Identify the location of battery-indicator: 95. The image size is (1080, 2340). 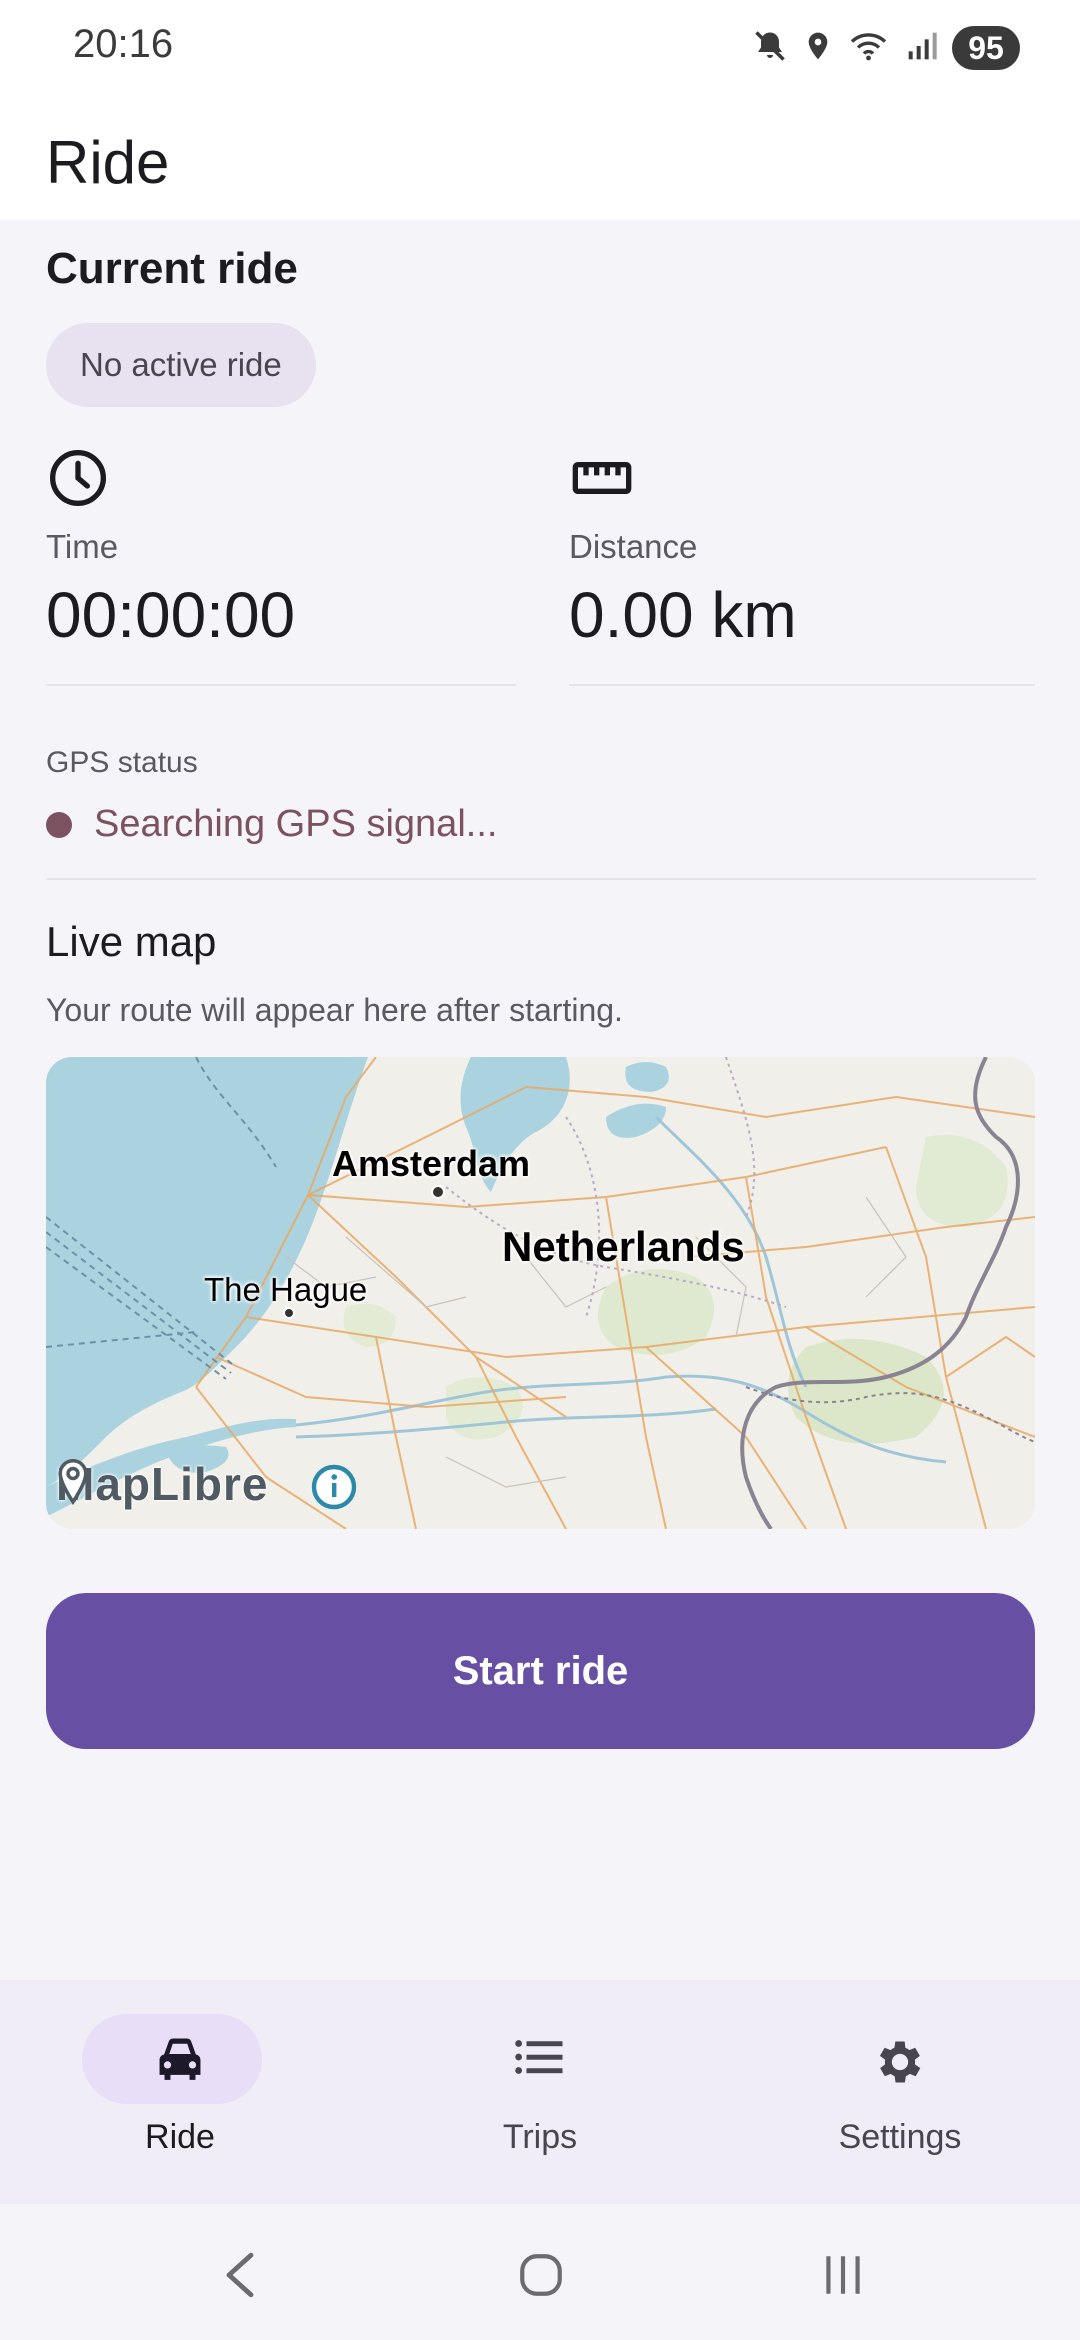
(986, 48).